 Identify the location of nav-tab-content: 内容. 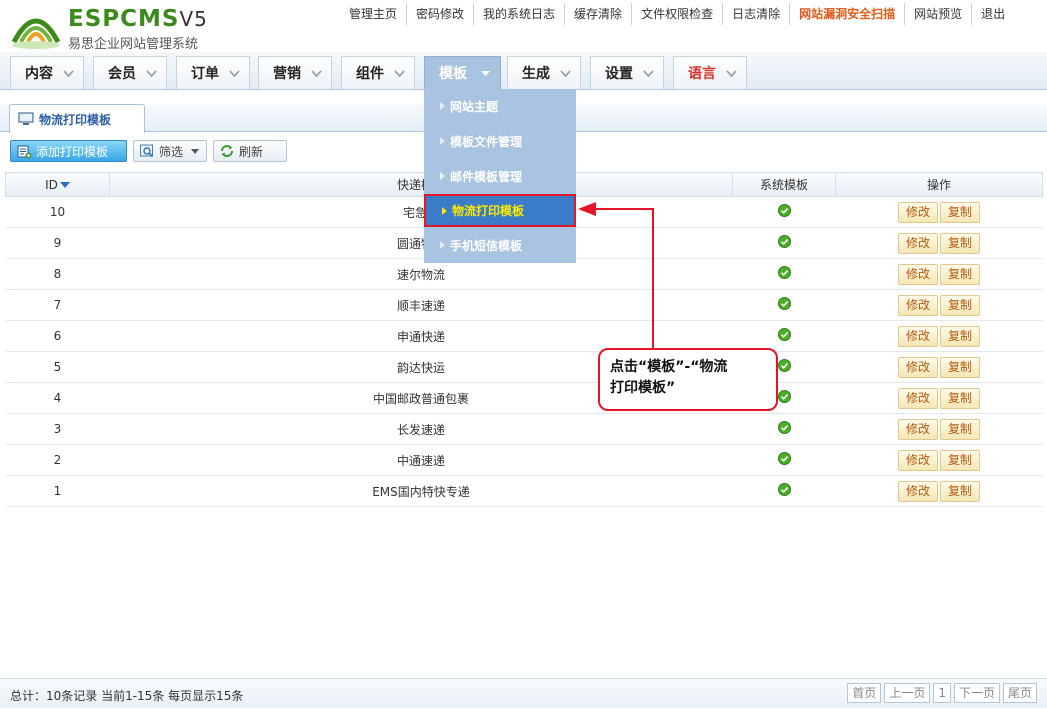
(47, 72).